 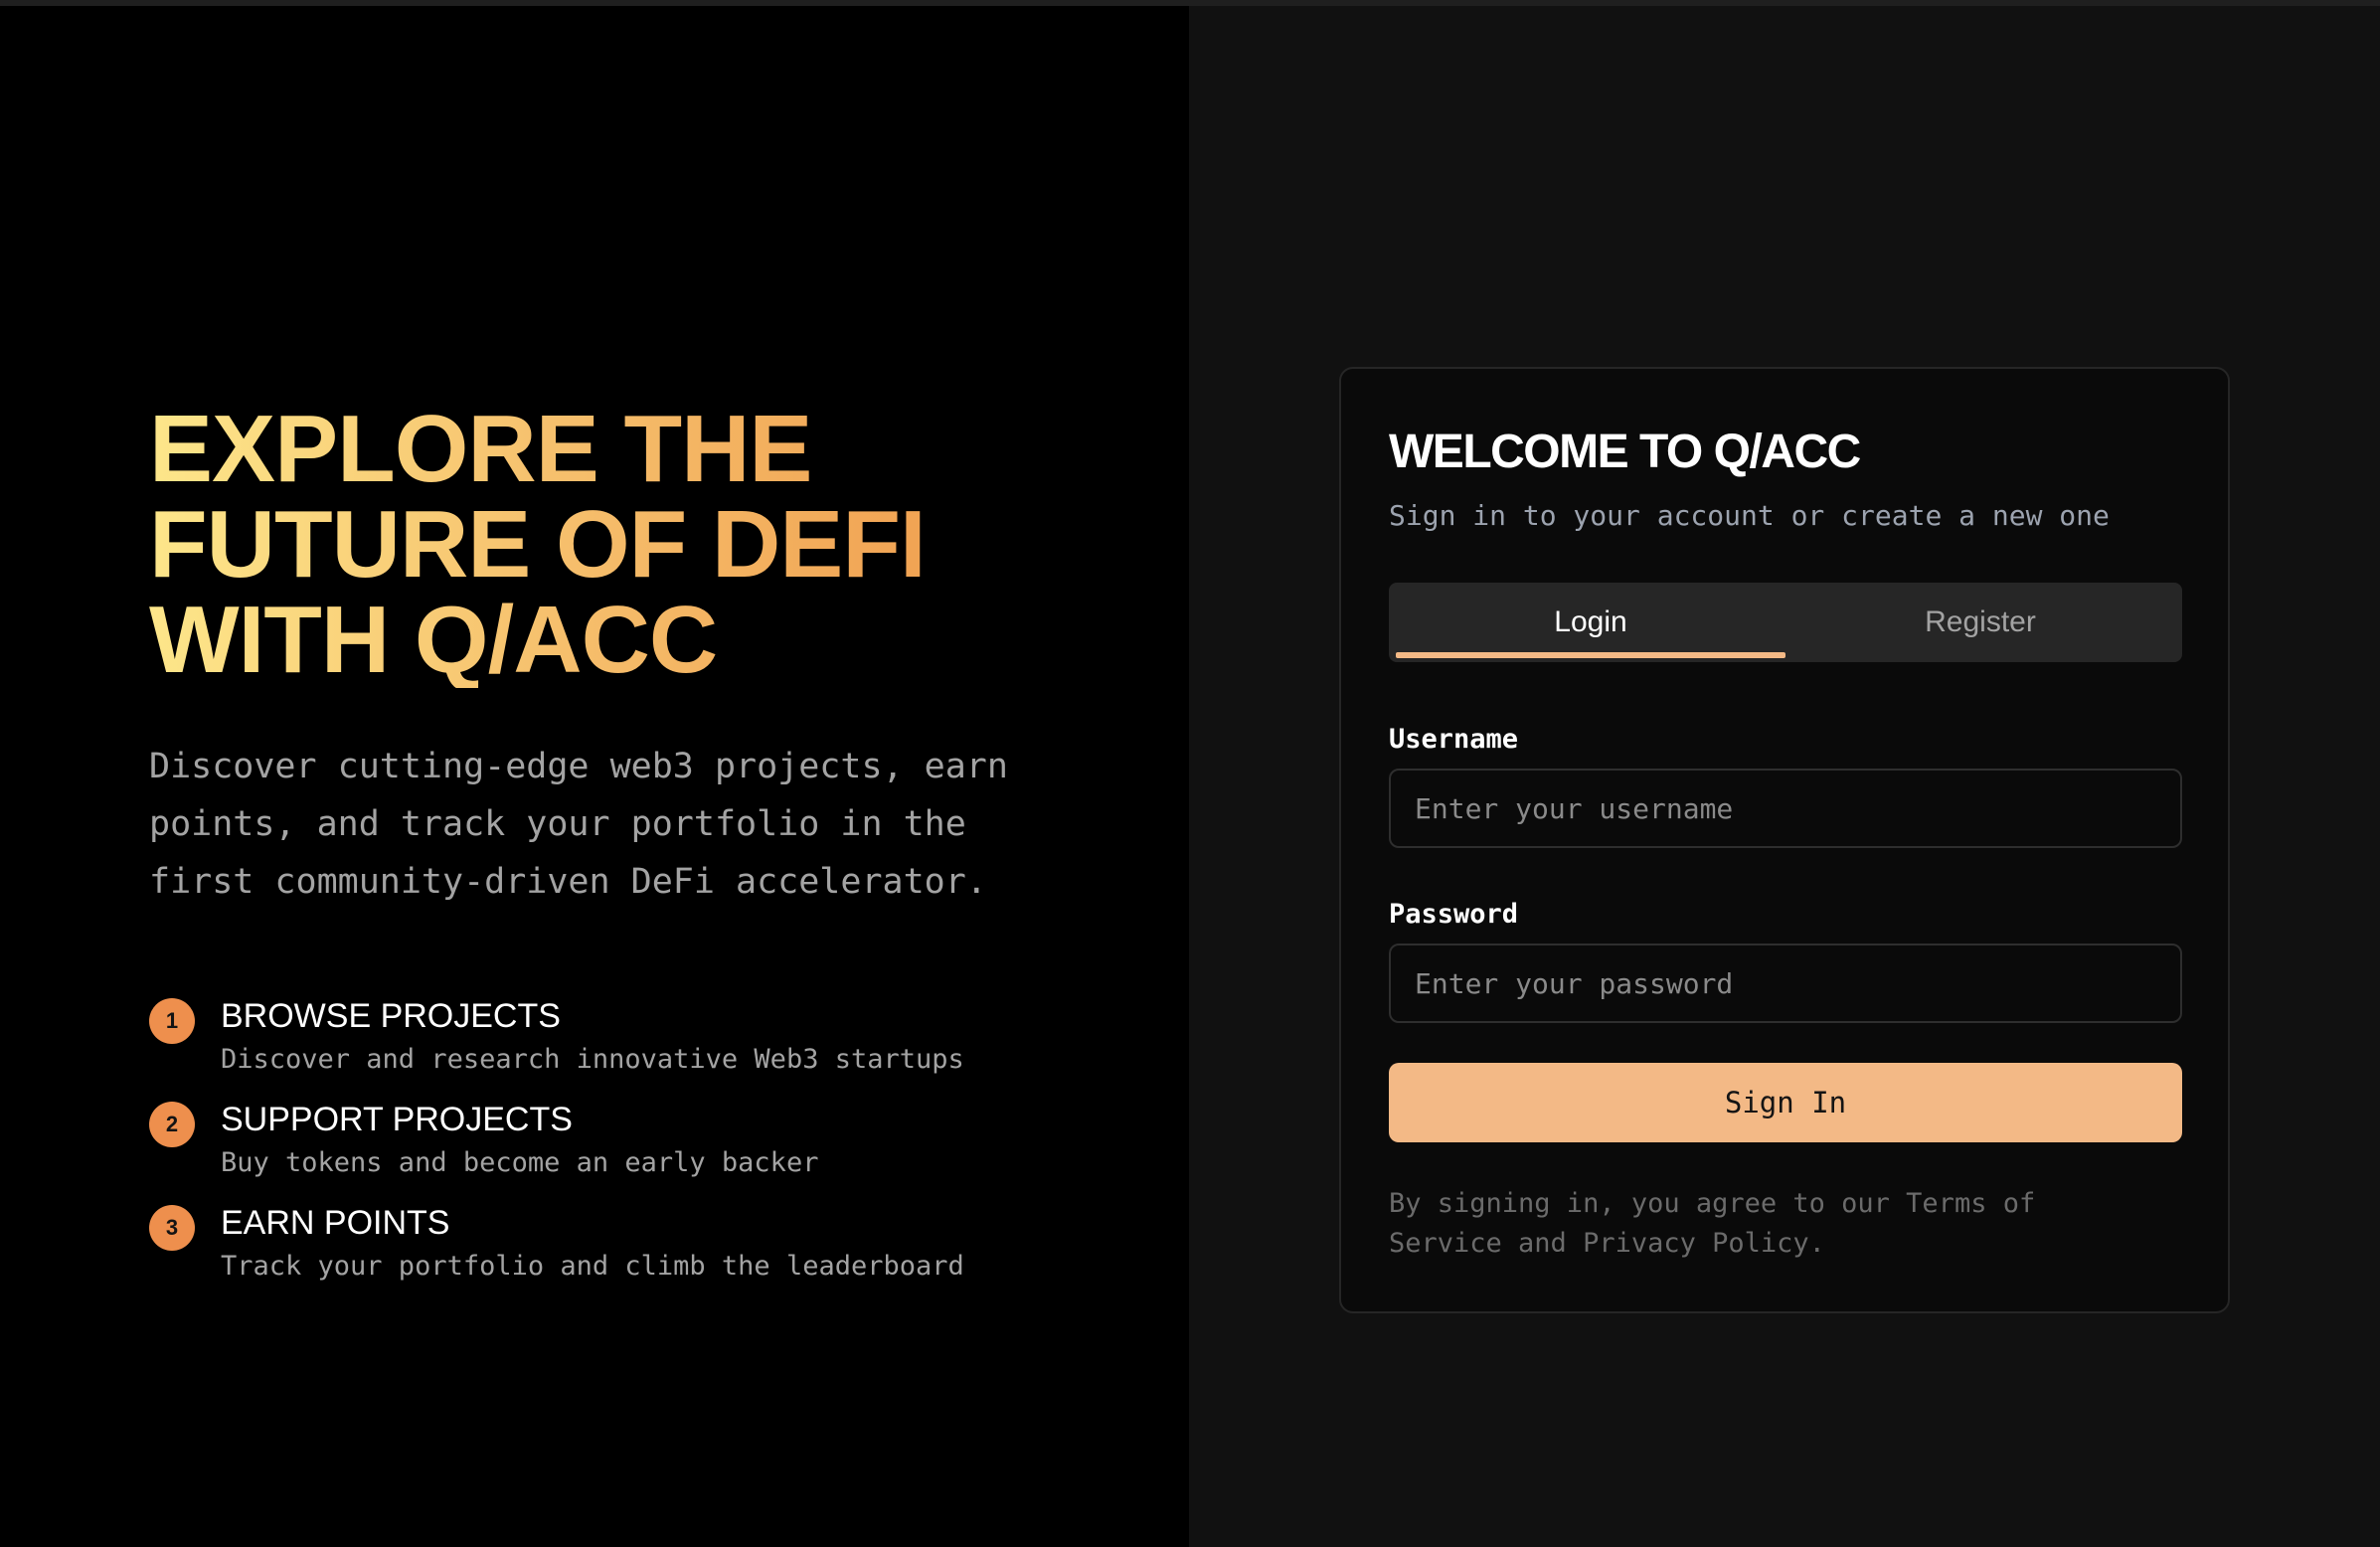 What do you see at coordinates (520, 1162) in the screenshot?
I see `step-description: Buy tokens and become an early backer` at bounding box center [520, 1162].